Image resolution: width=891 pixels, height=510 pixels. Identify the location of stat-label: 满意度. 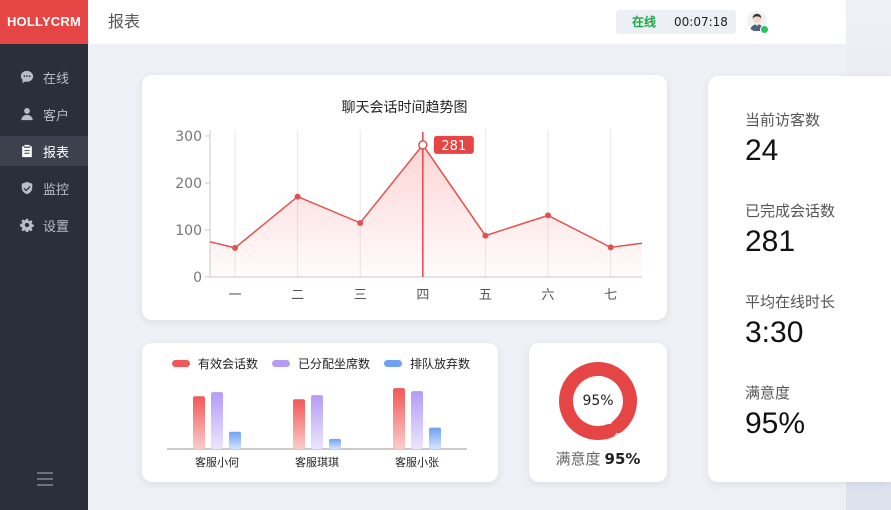
(768, 393).